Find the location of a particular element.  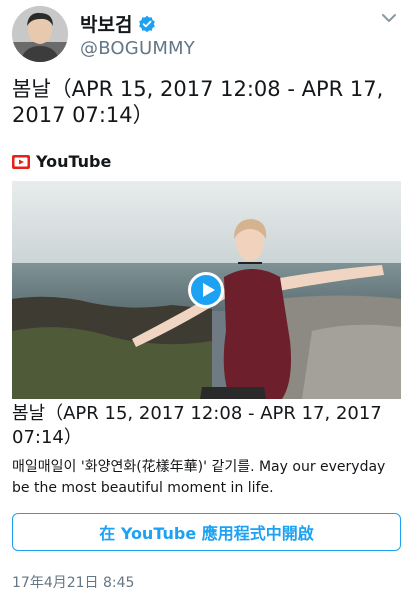

tweet-header: 박보검 @BOGUMMY is located at coordinates (206, 35).